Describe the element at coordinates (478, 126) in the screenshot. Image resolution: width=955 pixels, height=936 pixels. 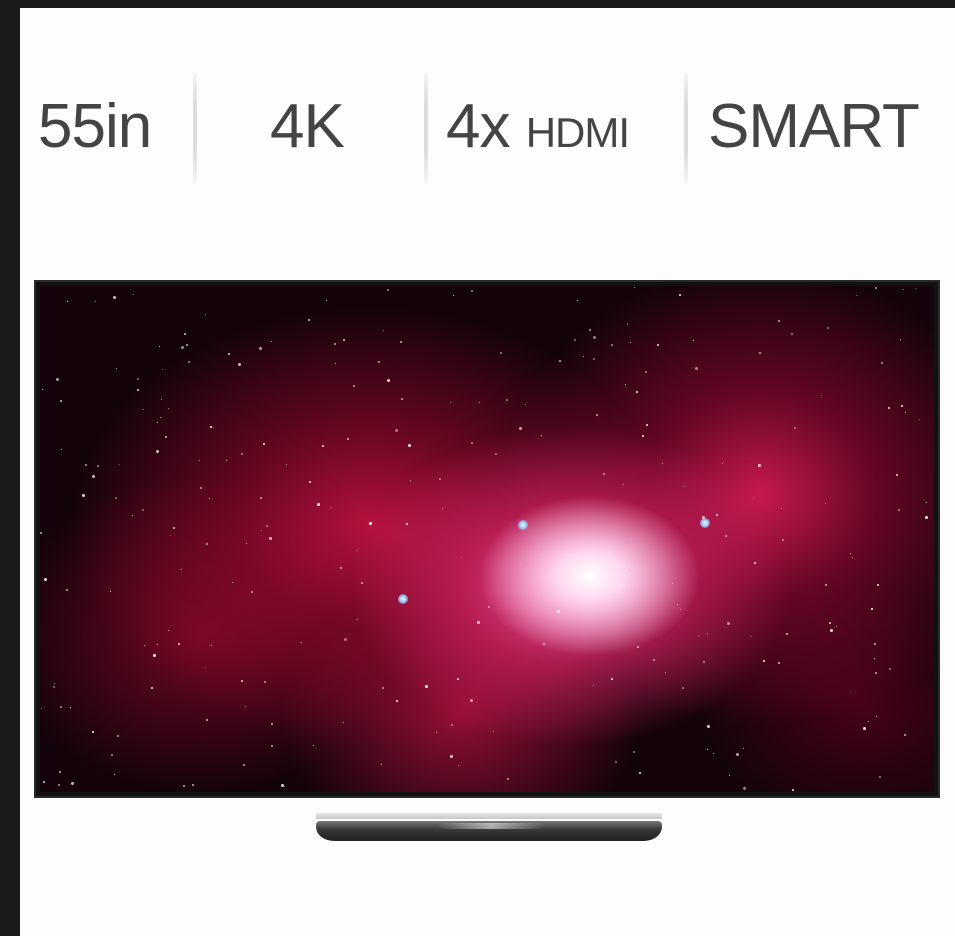
I see `spec-hdmi-count: 4x` at that location.